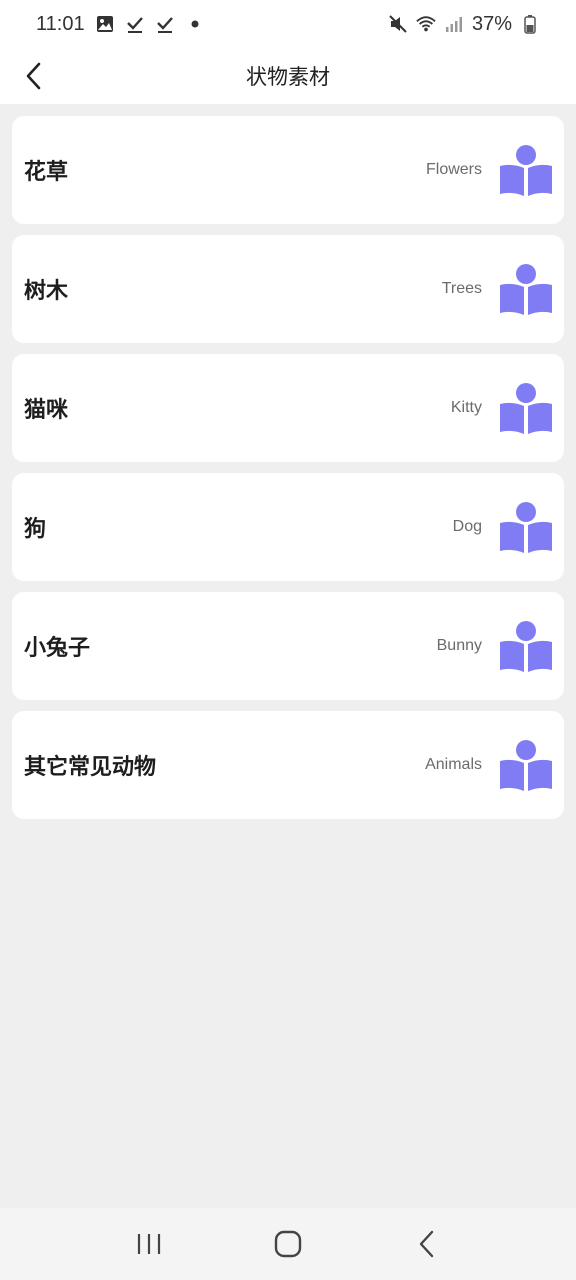 The width and height of the screenshot is (576, 1280). What do you see at coordinates (489, 765) in the screenshot?
I see `item-right: Animals` at bounding box center [489, 765].